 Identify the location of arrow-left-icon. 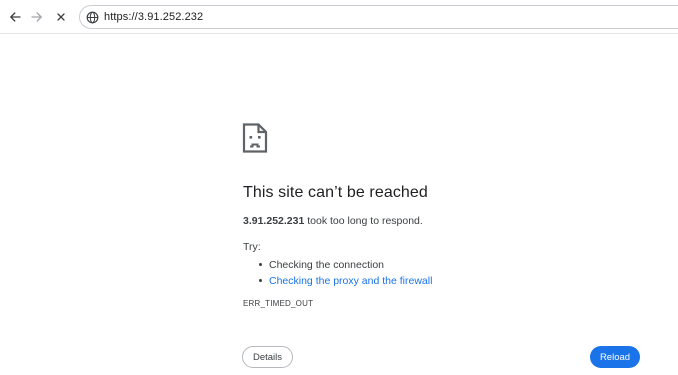
(15, 17).